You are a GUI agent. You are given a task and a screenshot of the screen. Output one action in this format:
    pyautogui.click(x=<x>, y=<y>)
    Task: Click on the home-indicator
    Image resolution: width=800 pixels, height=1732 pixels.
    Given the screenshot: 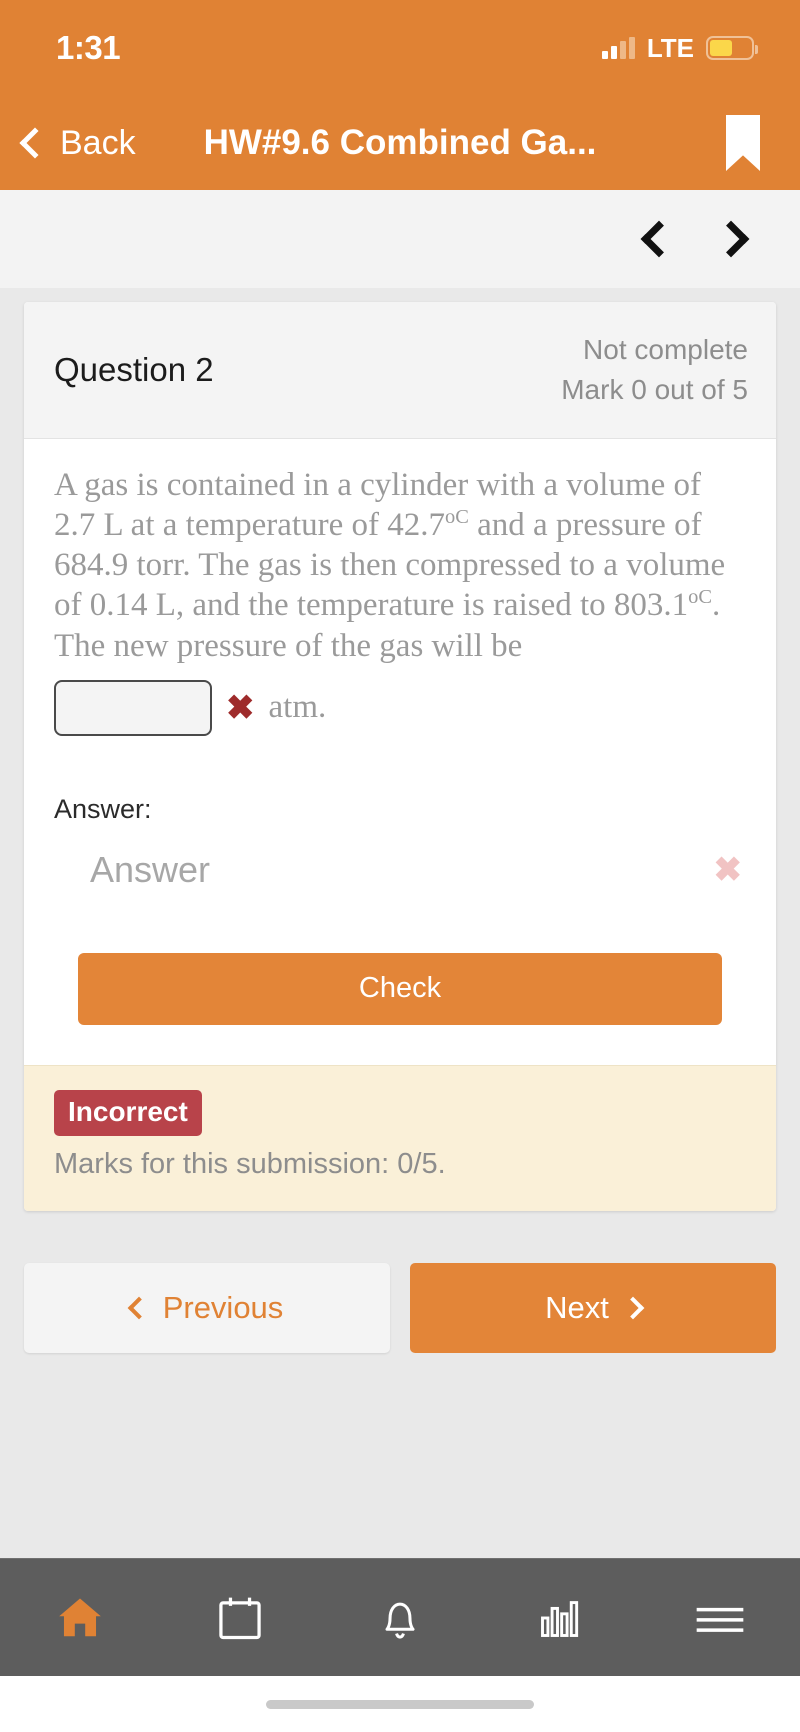 What is the action you would take?
    pyautogui.click(x=400, y=1704)
    